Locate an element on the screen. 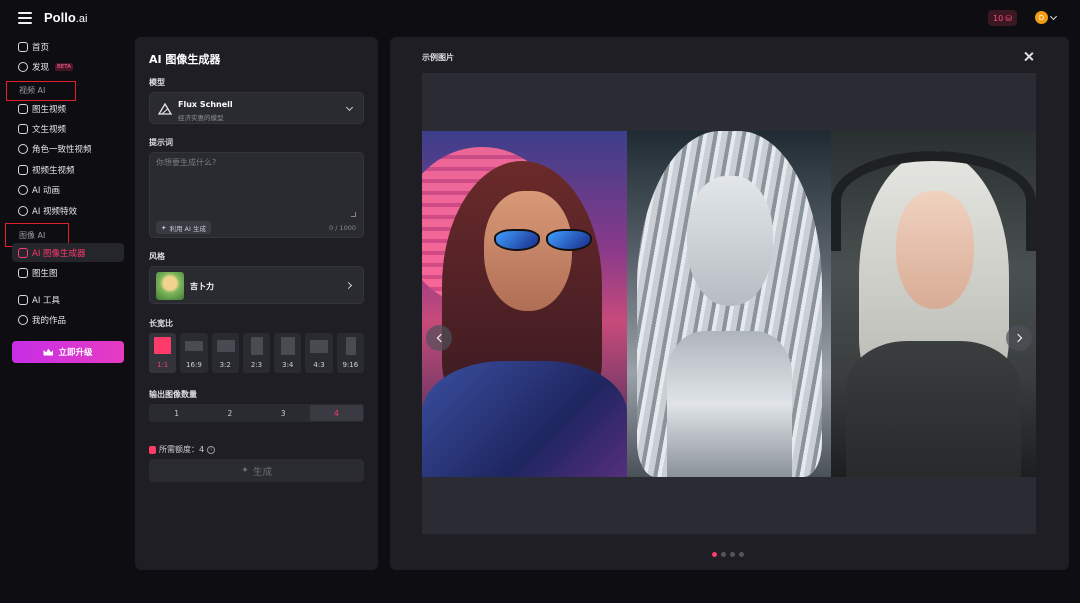 Image resolution: width=1080 pixels, height=603 pixels. ratio-option-2-3: 2:3 is located at coordinates (256, 353).